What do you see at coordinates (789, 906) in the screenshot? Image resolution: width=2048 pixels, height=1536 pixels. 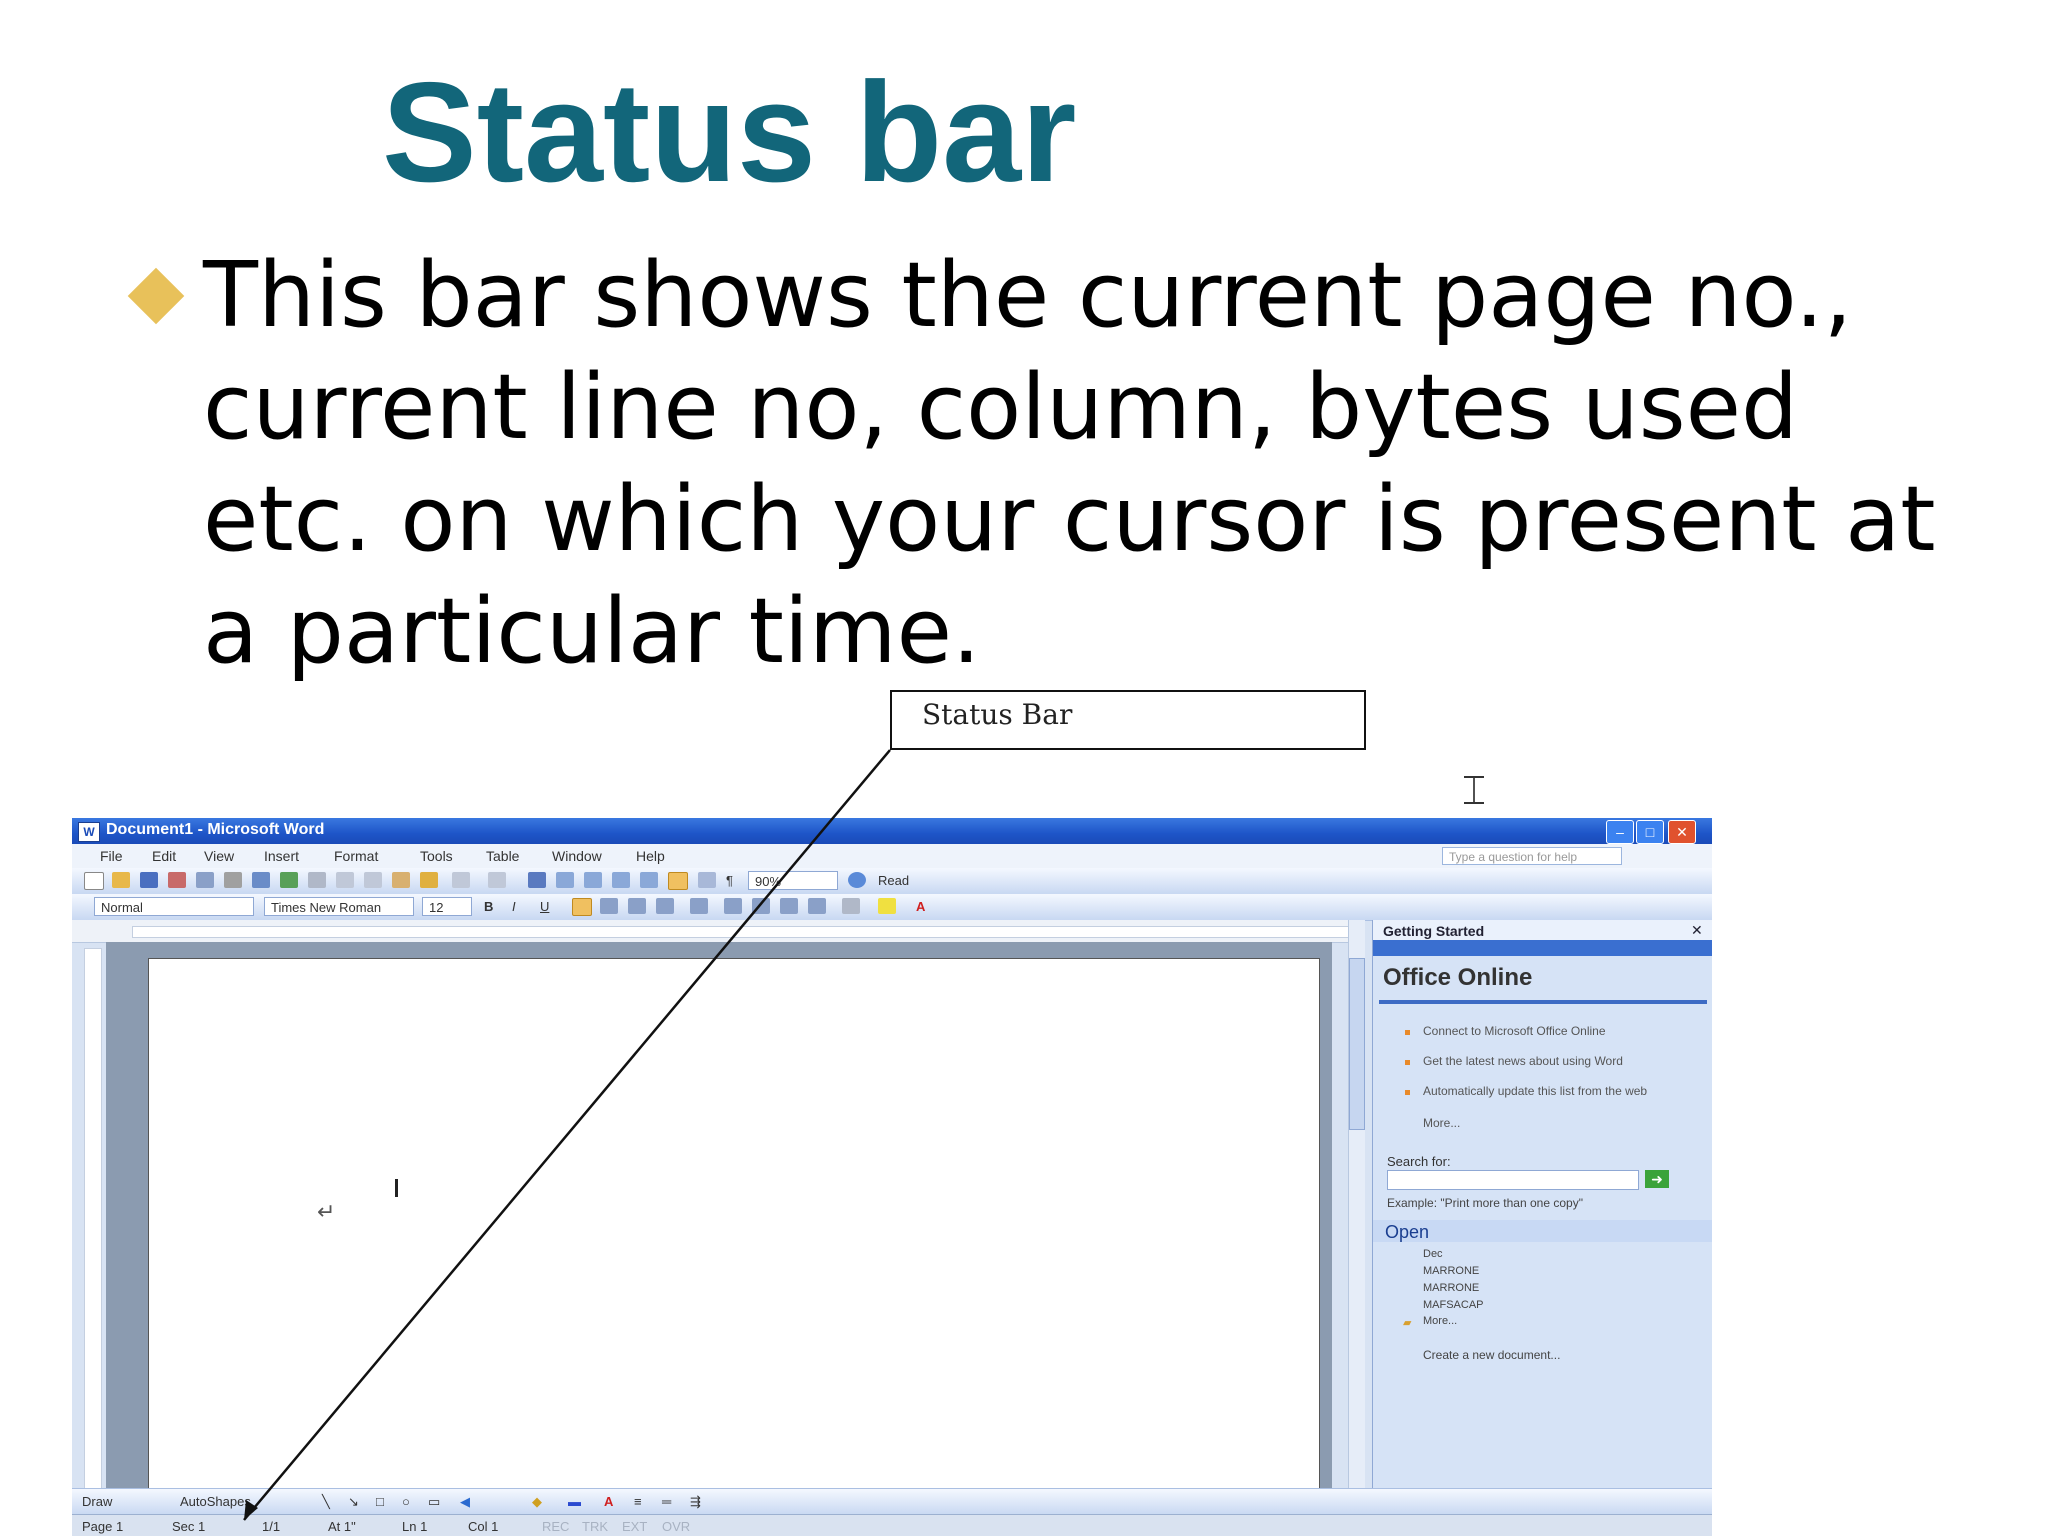 I see `decrease-indent-icon` at bounding box center [789, 906].